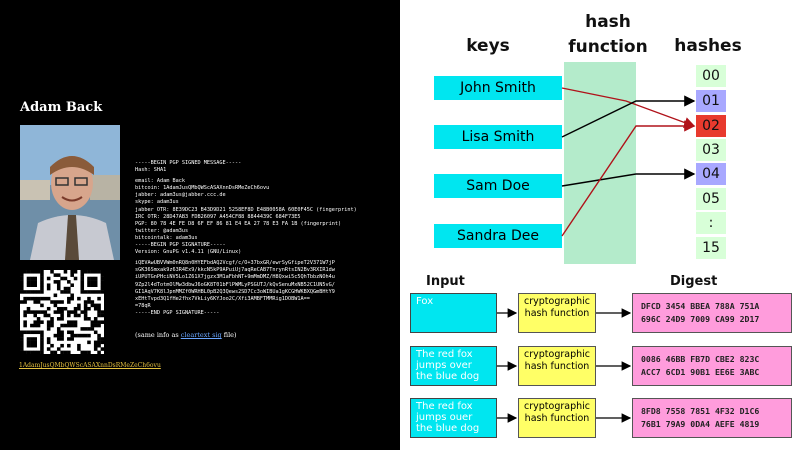 The width and height of the screenshot is (800, 450). I want to click on pgp-line: skype: adam3us, so click(157, 202).